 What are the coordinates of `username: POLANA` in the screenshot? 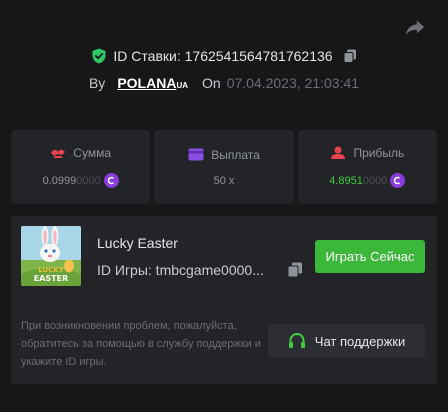 It's located at (146, 83).